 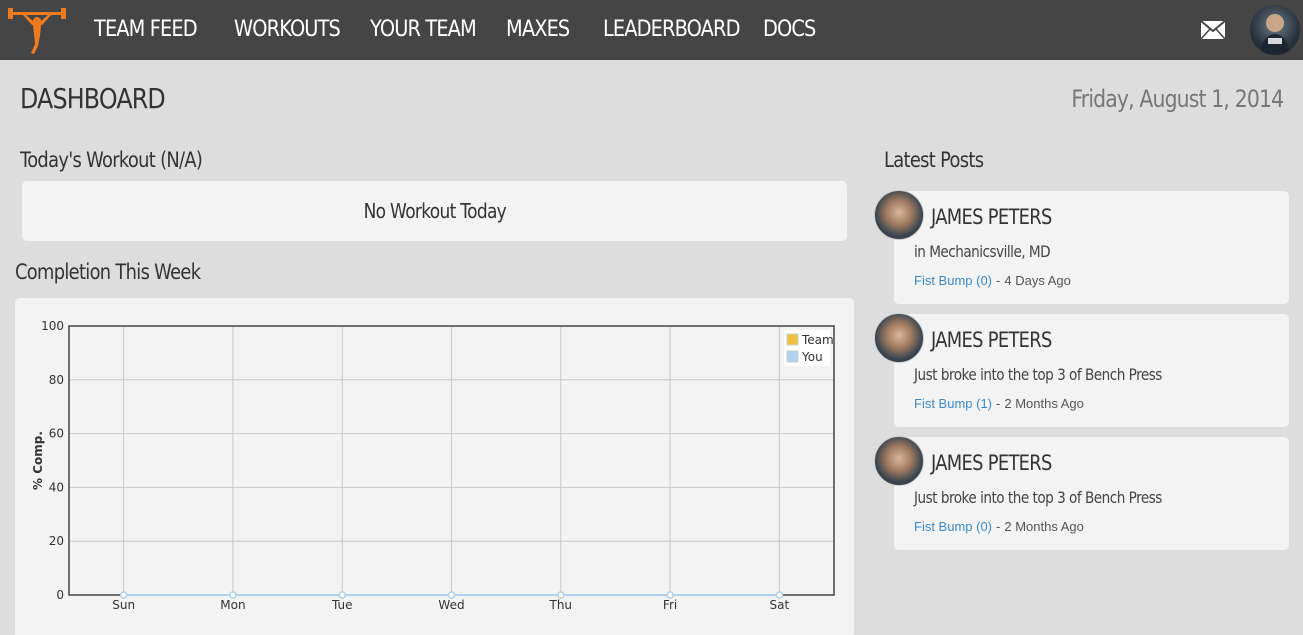 I want to click on nav-your-team: YOUR TEAM, so click(x=423, y=30).